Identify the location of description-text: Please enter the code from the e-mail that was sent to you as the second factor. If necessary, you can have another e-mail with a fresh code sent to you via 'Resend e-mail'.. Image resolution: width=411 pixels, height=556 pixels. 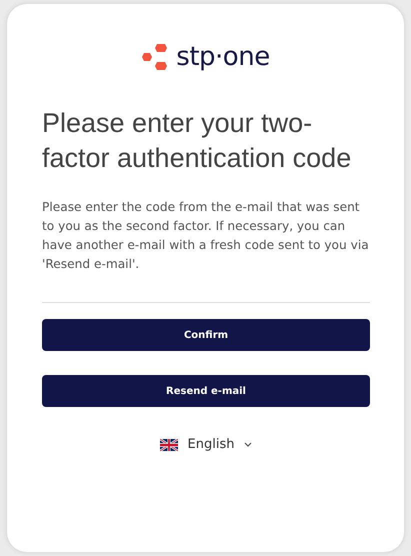
(206, 236).